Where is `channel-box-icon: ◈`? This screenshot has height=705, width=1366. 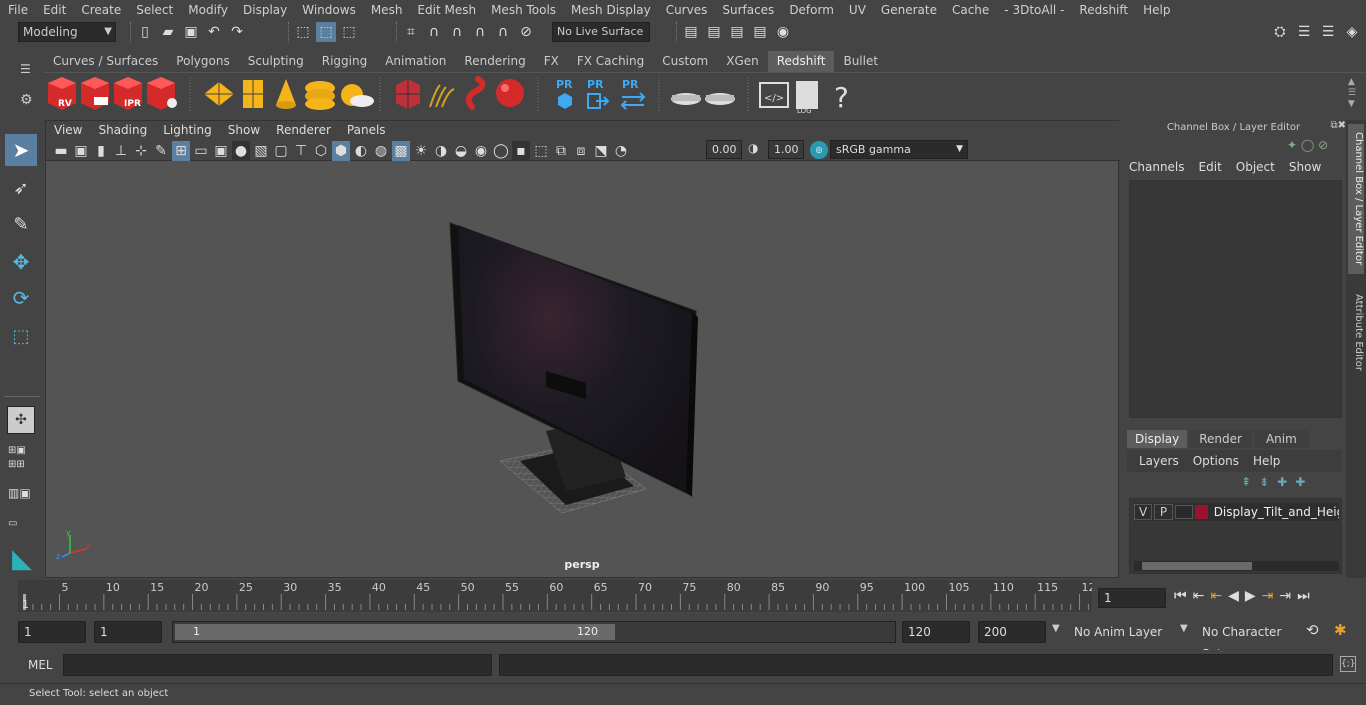
channel-box-icon: ◈ is located at coordinates (1352, 32).